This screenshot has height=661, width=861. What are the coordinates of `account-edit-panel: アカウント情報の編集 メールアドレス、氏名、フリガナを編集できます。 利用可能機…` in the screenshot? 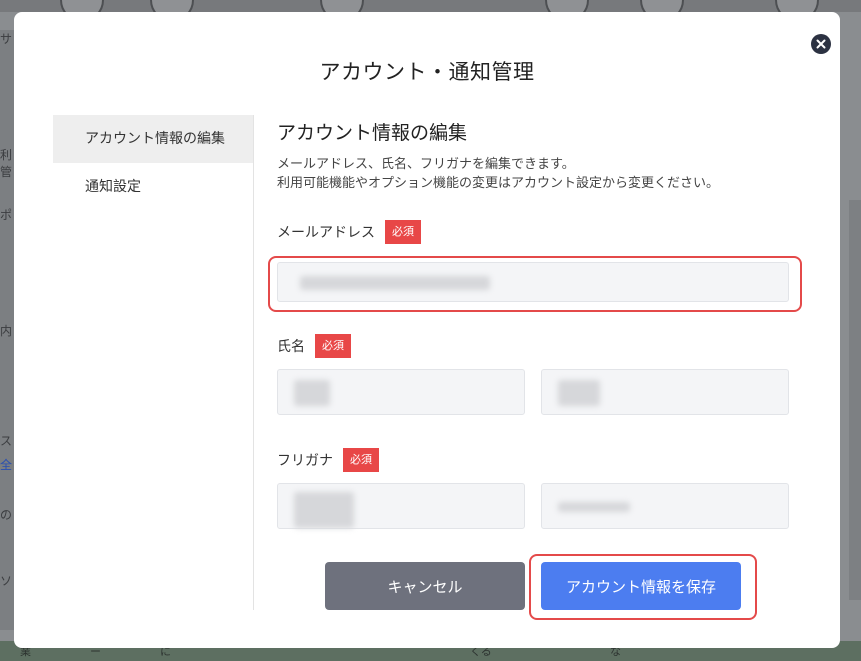 It's located at (547, 155).